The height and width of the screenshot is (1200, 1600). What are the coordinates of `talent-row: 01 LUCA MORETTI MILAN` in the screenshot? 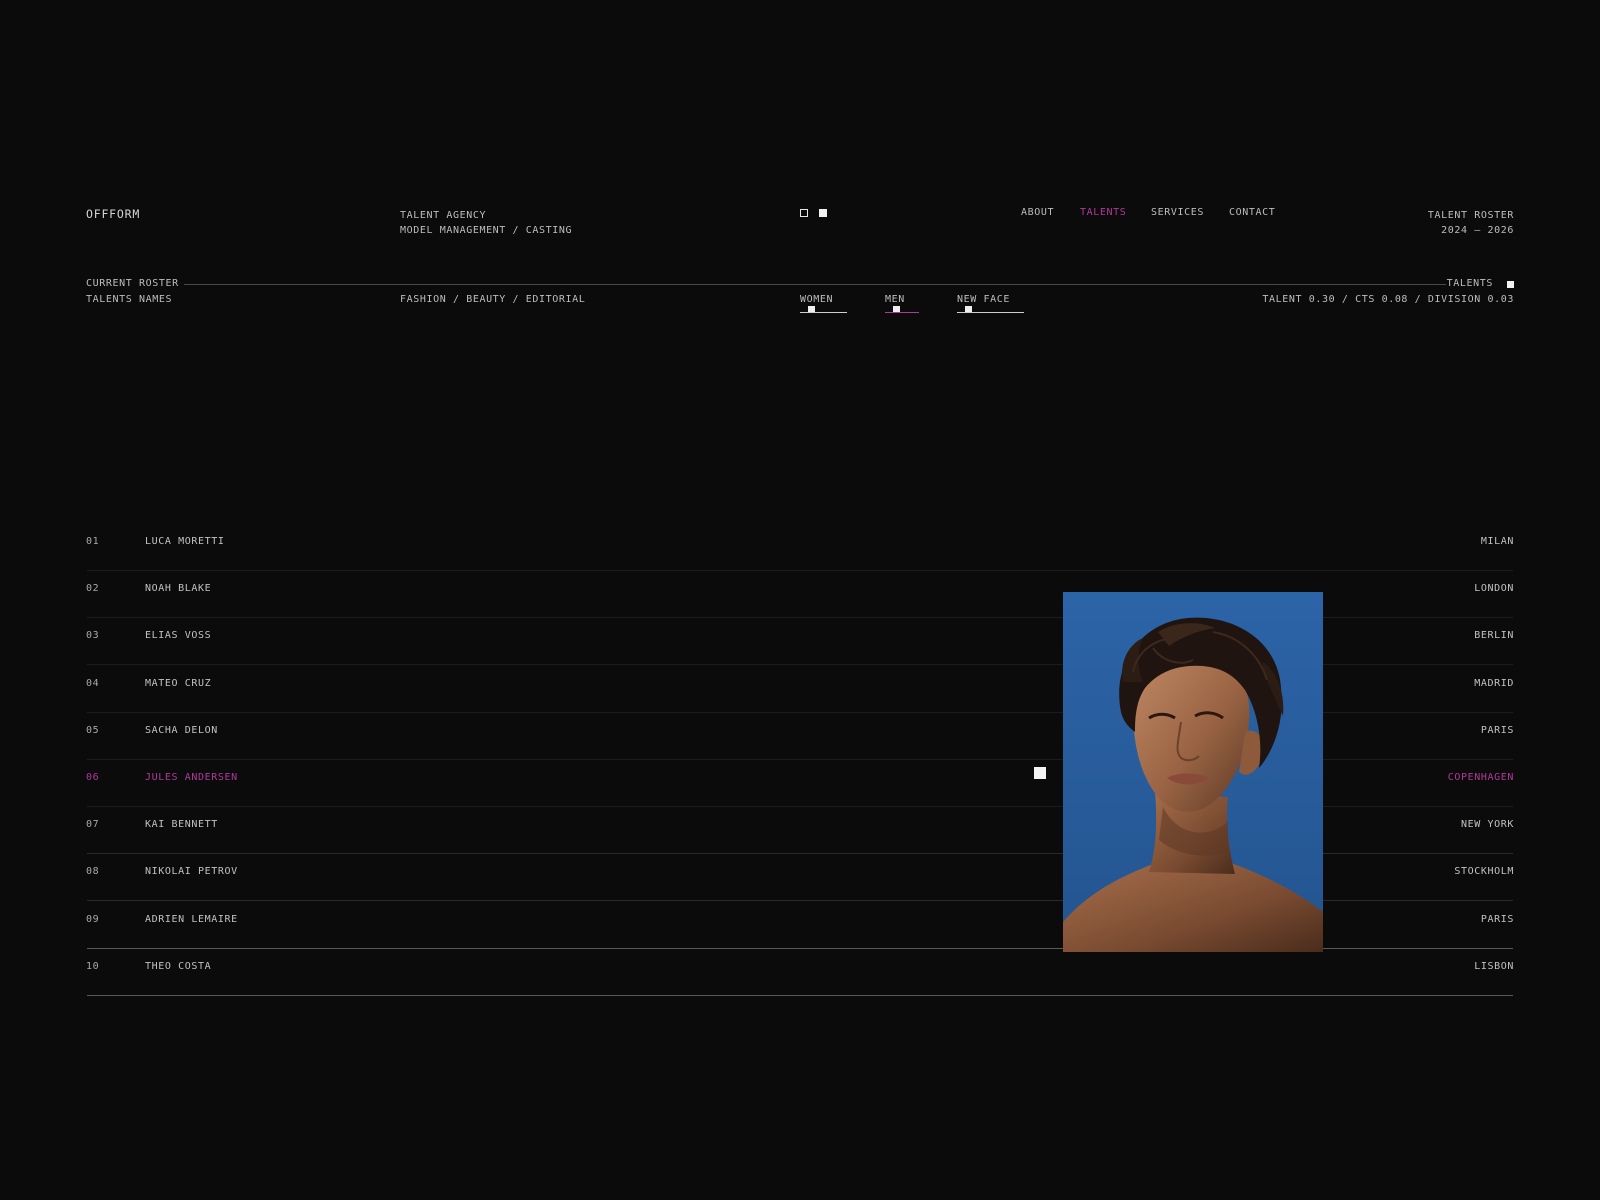 It's located at (800, 547).